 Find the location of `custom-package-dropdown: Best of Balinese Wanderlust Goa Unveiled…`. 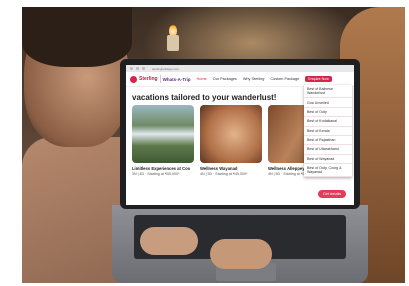

custom-package-dropdown: Best of Balinese Wanderlust Goa Unveiled… is located at coordinates (328, 131).